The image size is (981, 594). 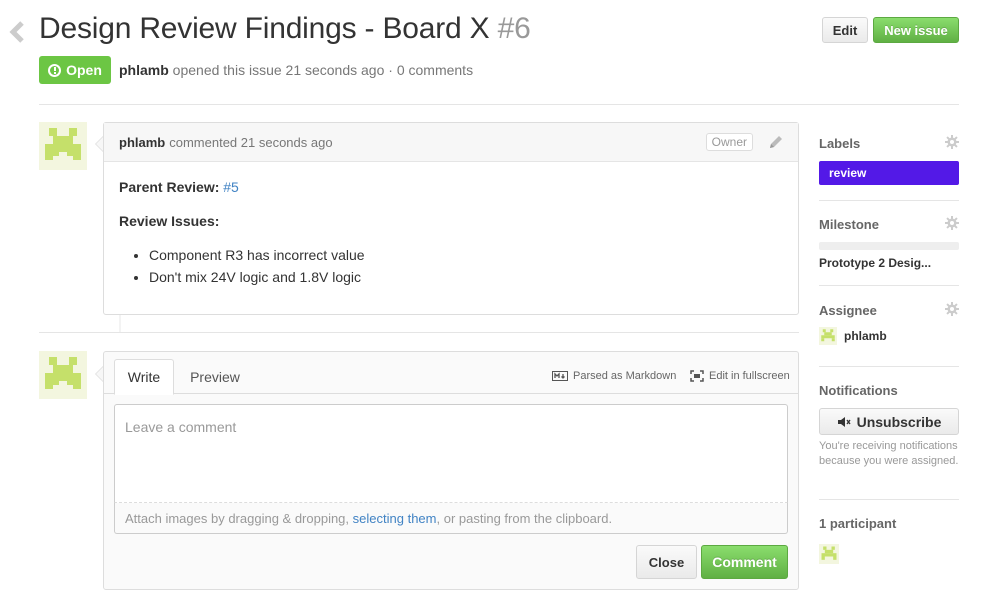 I want to click on status-text: Open, so click(x=84, y=70).